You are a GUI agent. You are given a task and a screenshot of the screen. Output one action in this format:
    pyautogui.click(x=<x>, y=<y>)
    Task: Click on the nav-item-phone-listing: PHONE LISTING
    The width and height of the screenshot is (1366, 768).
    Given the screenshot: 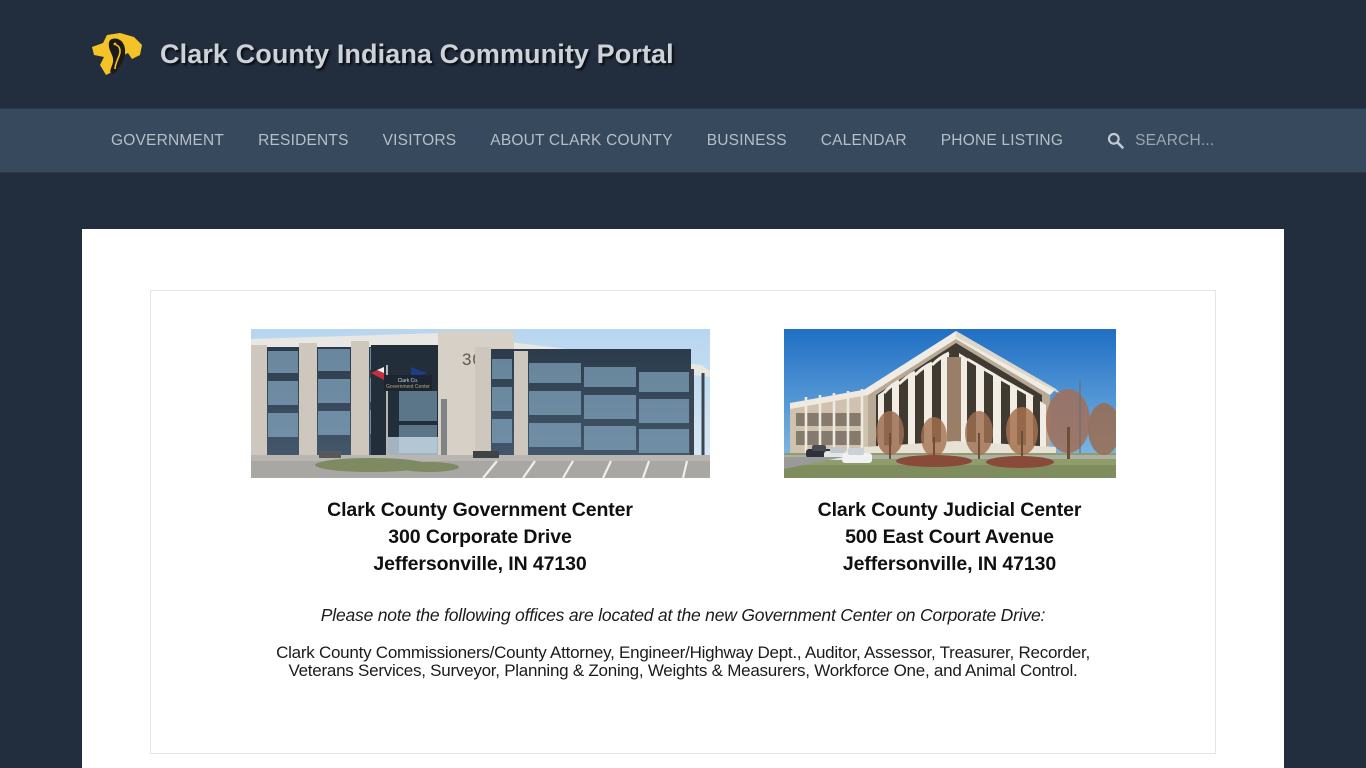 What is the action you would take?
    pyautogui.click(x=1002, y=140)
    